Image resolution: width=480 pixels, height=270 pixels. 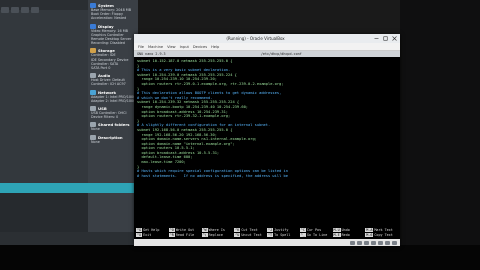 What do you see at coordinates (151, 54) in the screenshot?
I see `nano-version: GNU nano 2.9.3` at bounding box center [151, 54].